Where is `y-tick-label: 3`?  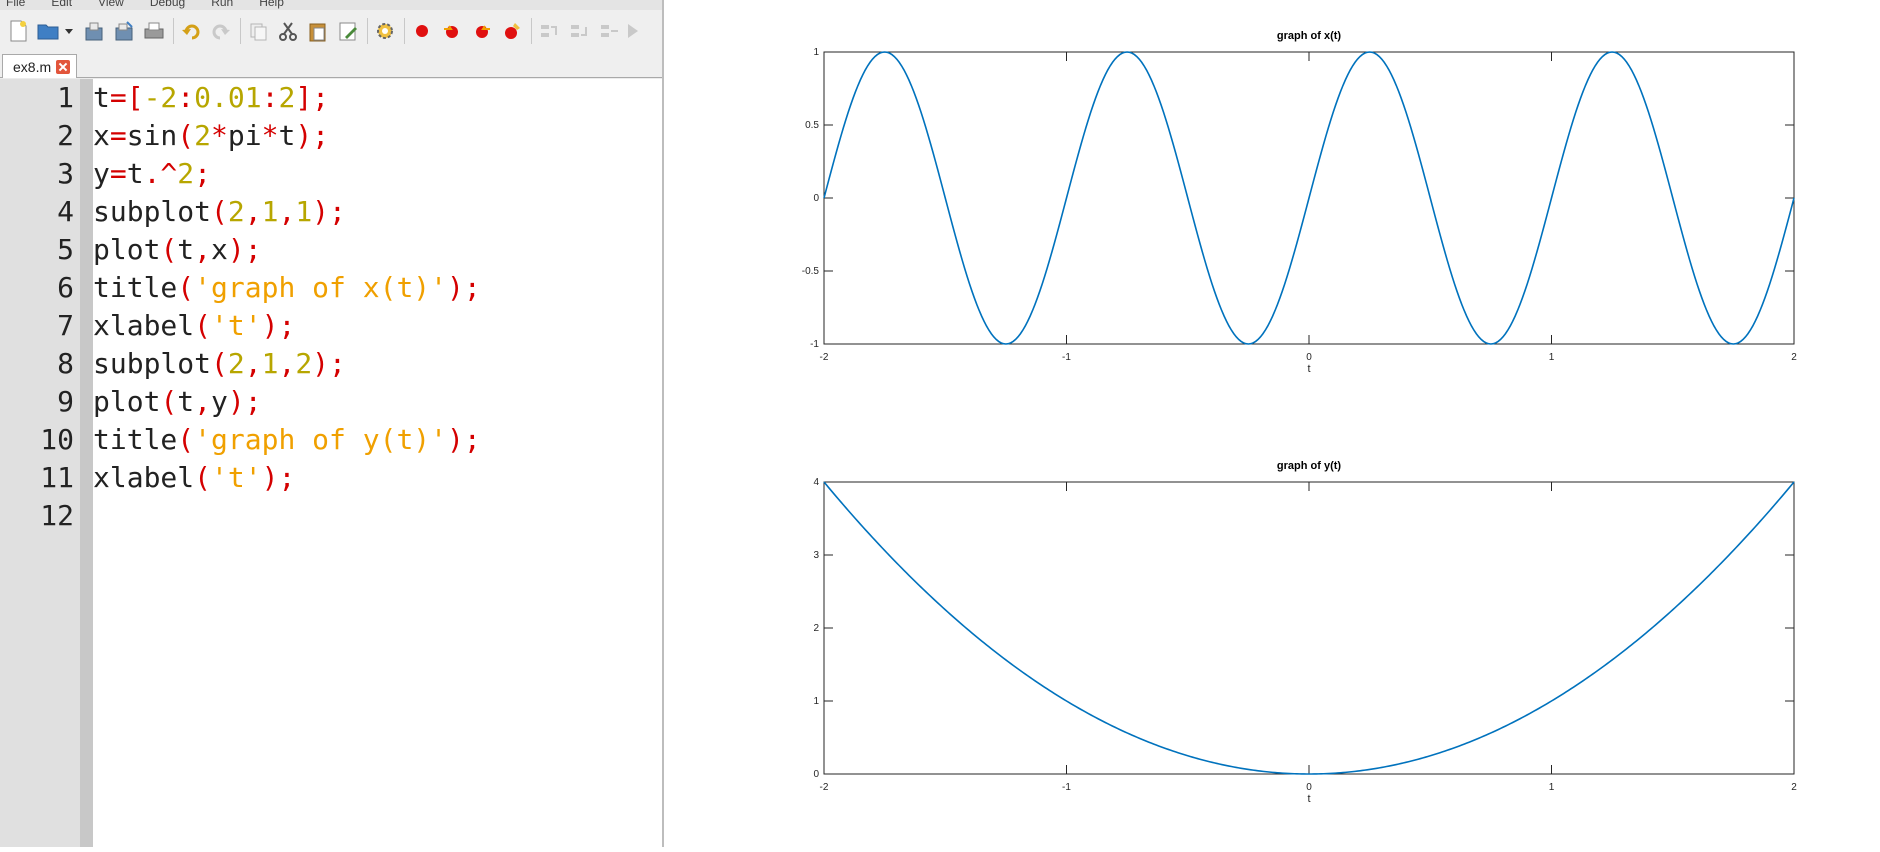 y-tick-label: 3 is located at coordinates (816, 555).